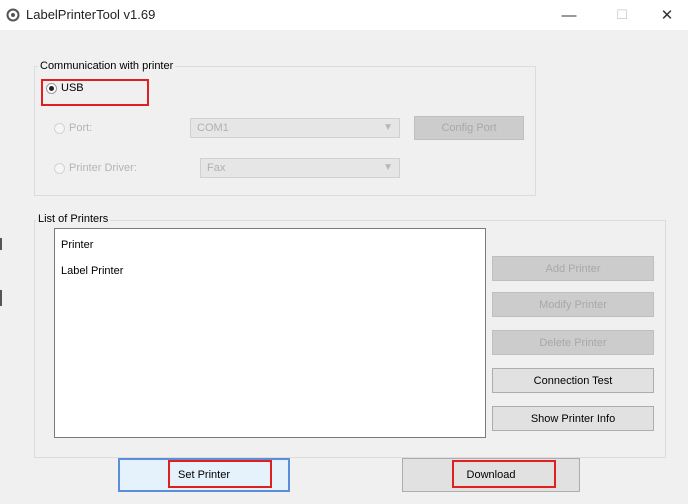  What do you see at coordinates (469, 128) in the screenshot?
I see `config-port-button: Config Port` at bounding box center [469, 128].